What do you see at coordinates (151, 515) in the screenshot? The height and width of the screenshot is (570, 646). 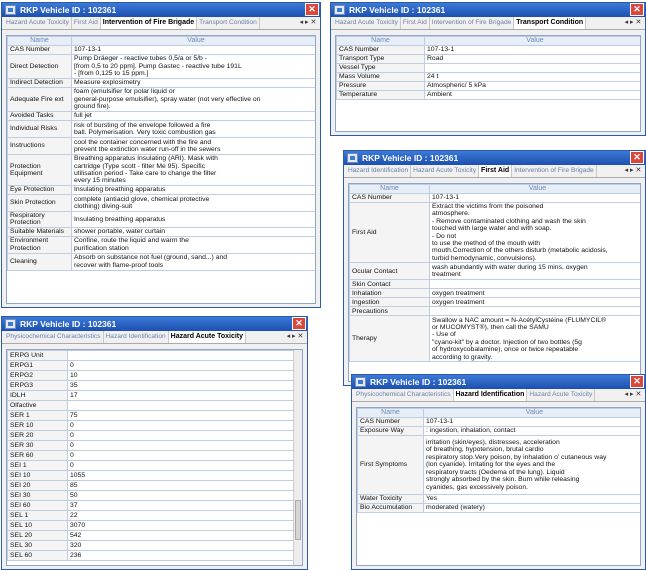 I see `table-row: SEL 1 22` at bounding box center [151, 515].